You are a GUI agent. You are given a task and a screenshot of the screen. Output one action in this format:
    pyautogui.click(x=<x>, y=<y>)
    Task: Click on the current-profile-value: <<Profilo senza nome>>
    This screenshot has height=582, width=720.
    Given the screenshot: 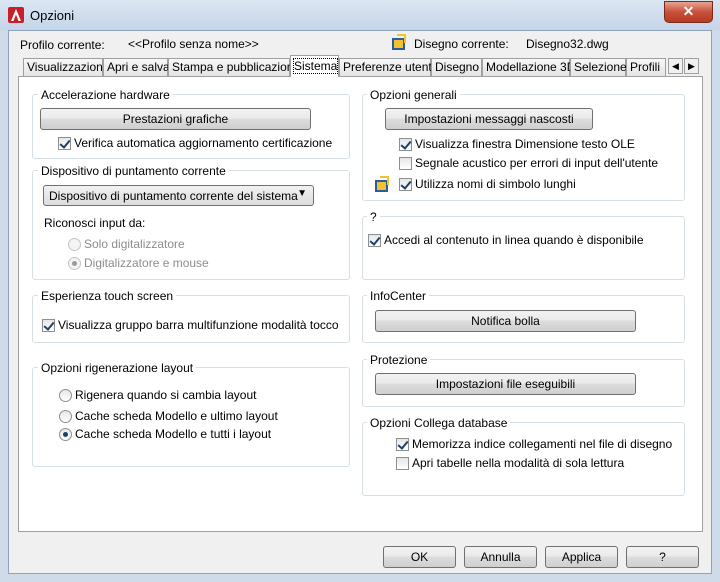 What is the action you would take?
    pyautogui.click(x=193, y=44)
    